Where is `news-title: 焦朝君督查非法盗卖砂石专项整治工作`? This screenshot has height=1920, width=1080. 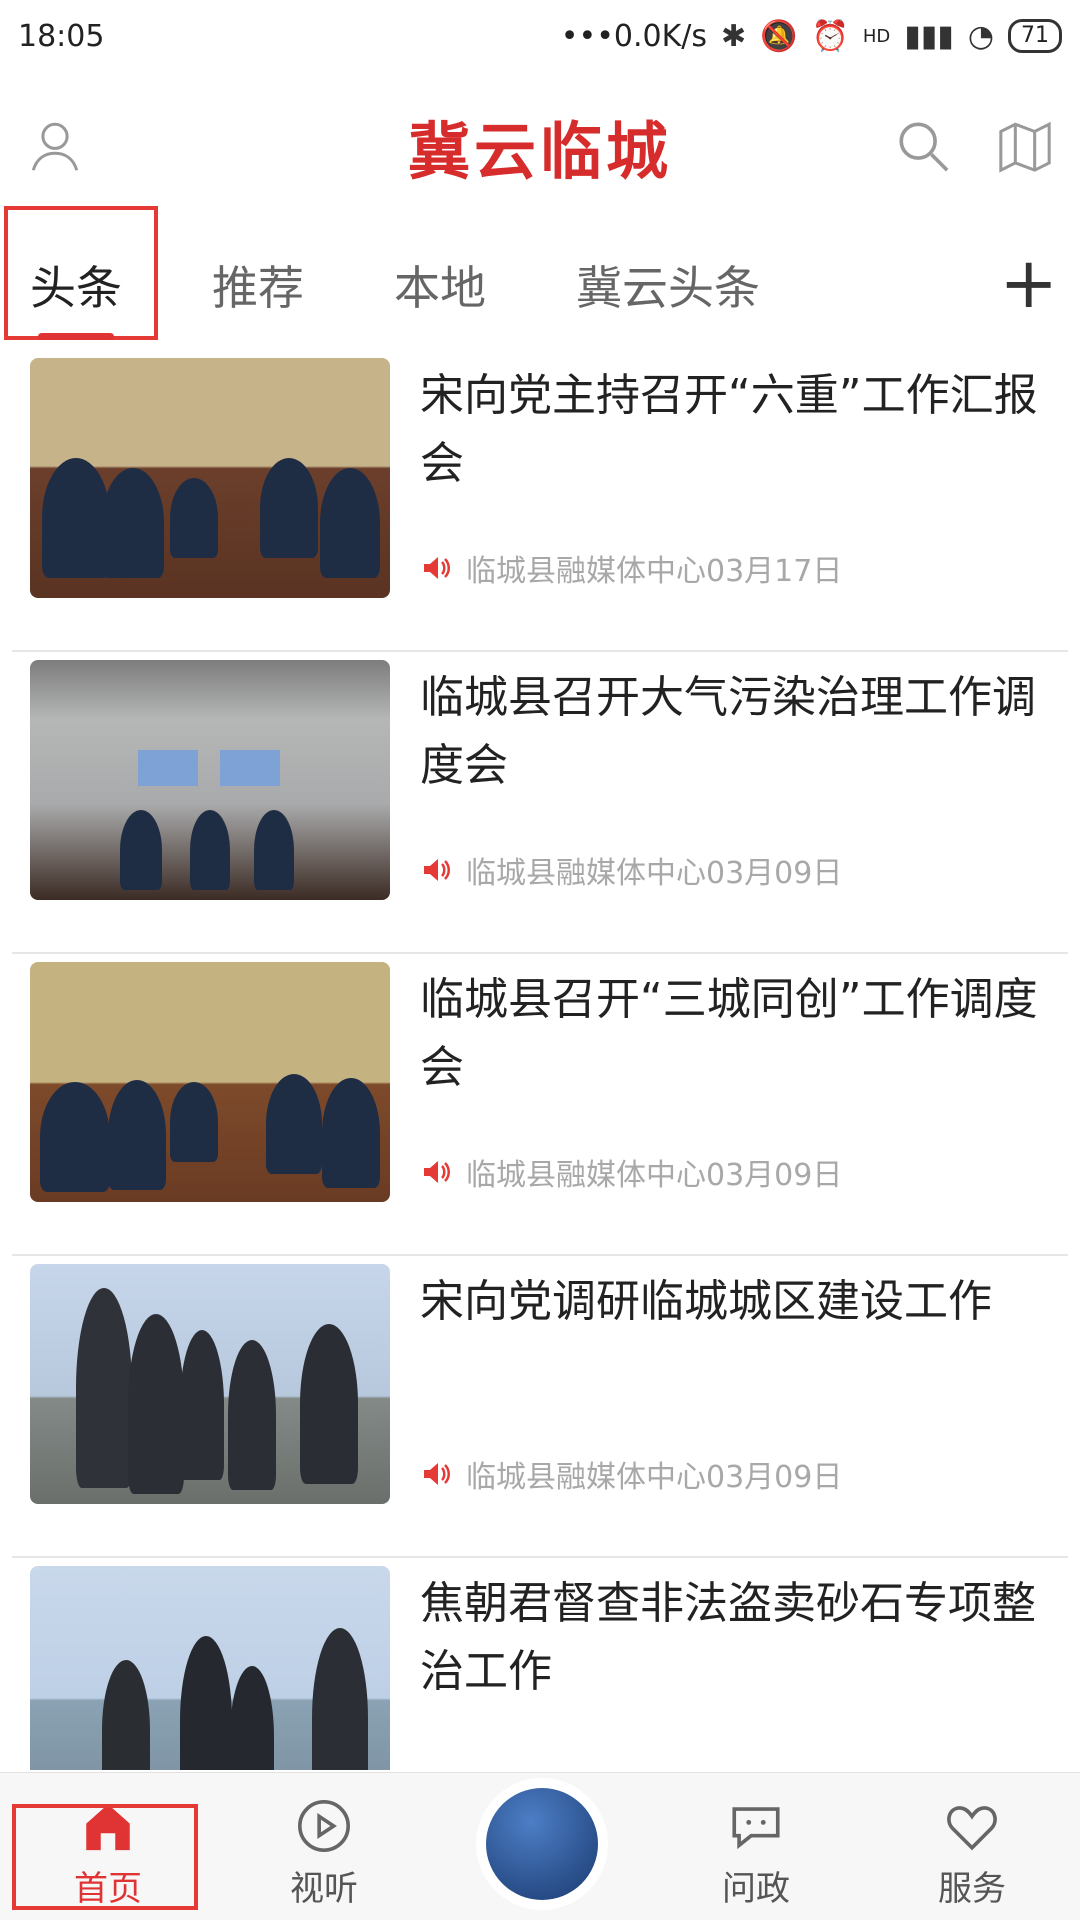
news-title: 焦朝君督查非法盗卖砂石专项整治工作 is located at coordinates (740, 1638).